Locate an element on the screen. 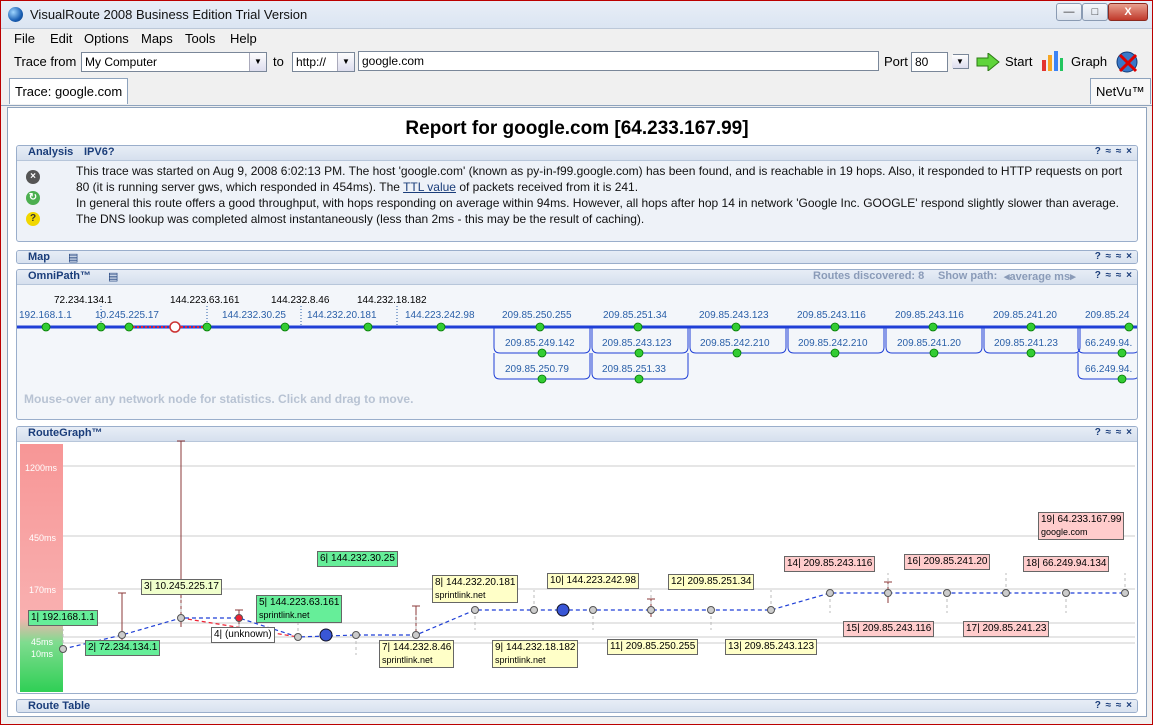 The width and height of the screenshot is (1153, 725). start-button: Start is located at coordinates (1018, 61).